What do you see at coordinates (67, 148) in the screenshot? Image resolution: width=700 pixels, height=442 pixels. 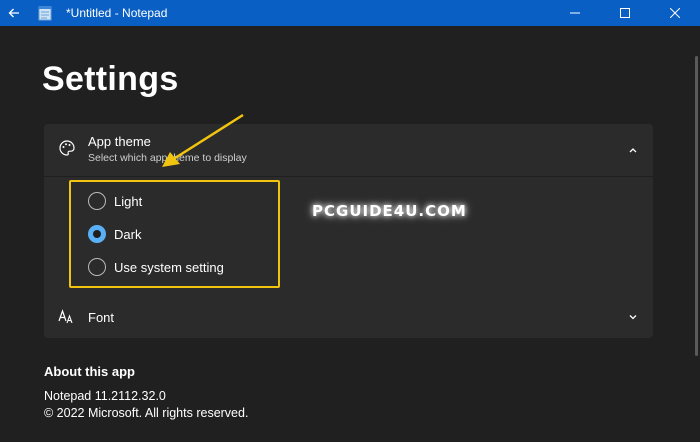 I see `palette-icon` at bounding box center [67, 148].